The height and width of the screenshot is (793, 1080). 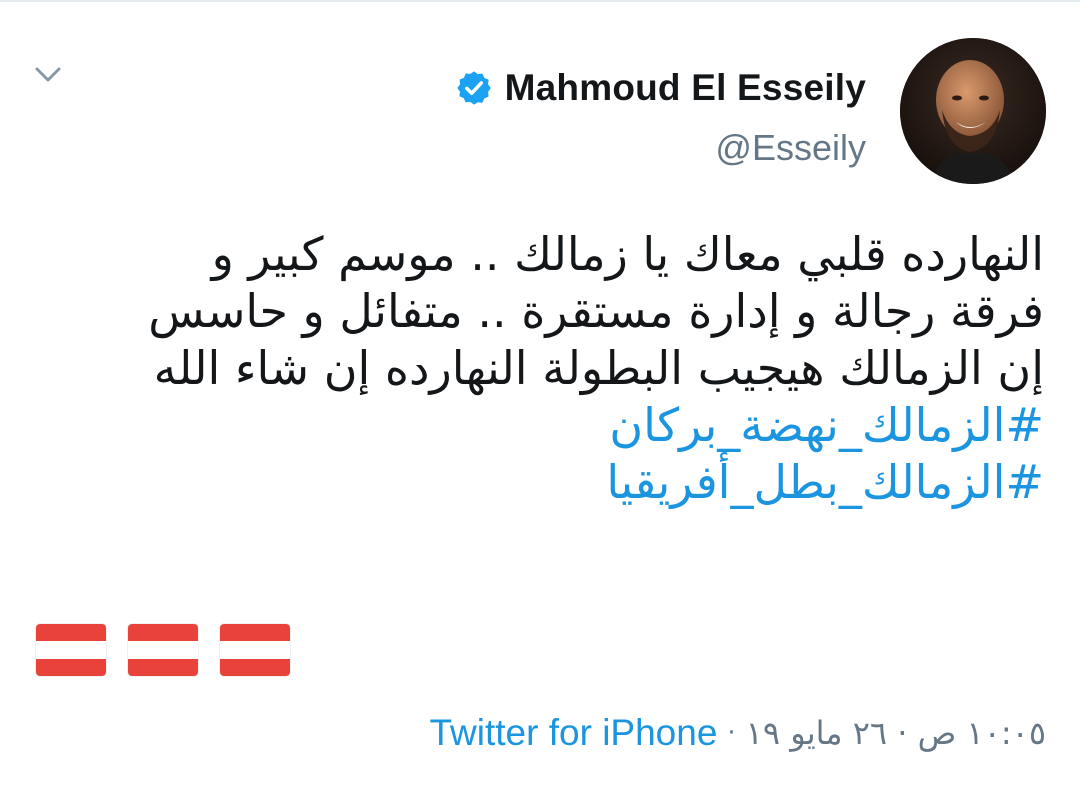 I want to click on display-name-row: Mahmoud El Esseily, so click(x=660, y=88).